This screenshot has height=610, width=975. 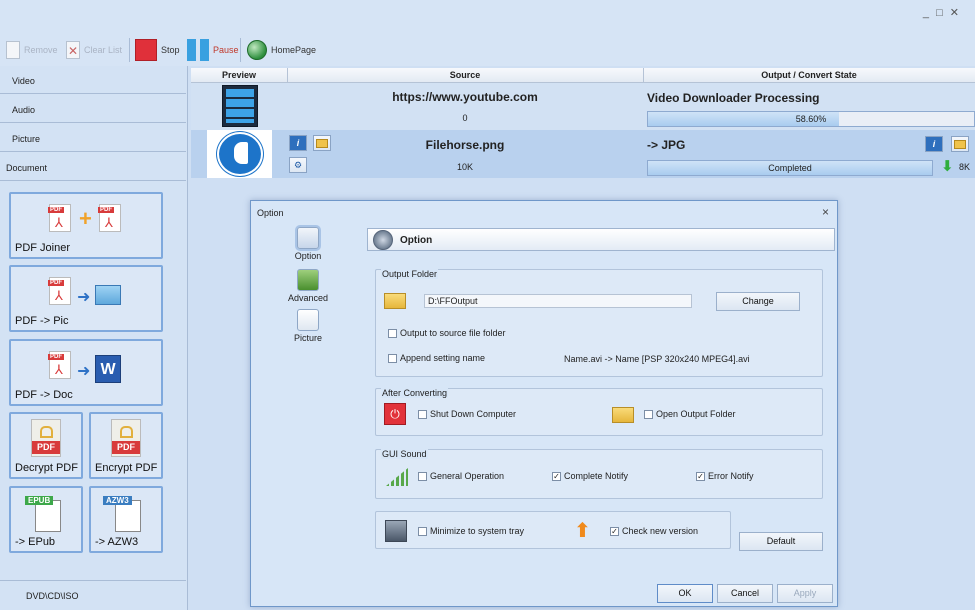 I want to click on horse-head-shape, so click(x=241, y=153).